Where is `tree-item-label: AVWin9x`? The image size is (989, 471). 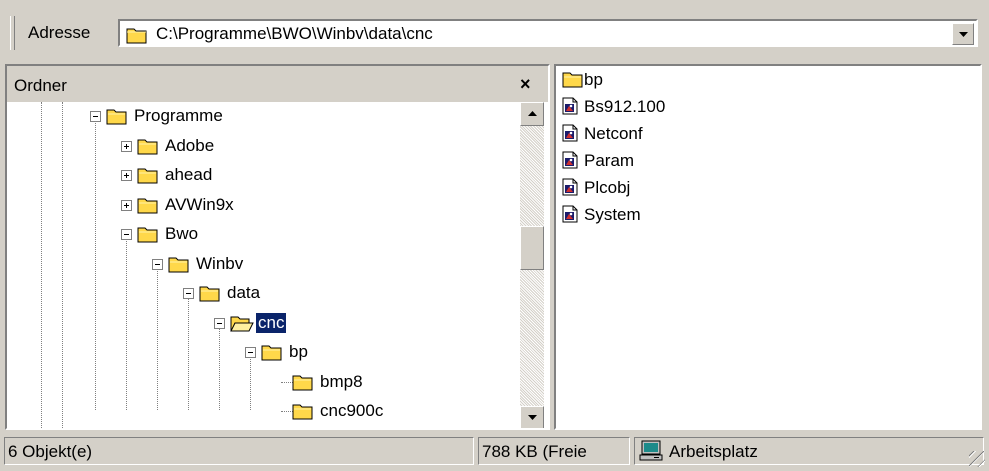 tree-item-label: AVWin9x is located at coordinates (199, 204).